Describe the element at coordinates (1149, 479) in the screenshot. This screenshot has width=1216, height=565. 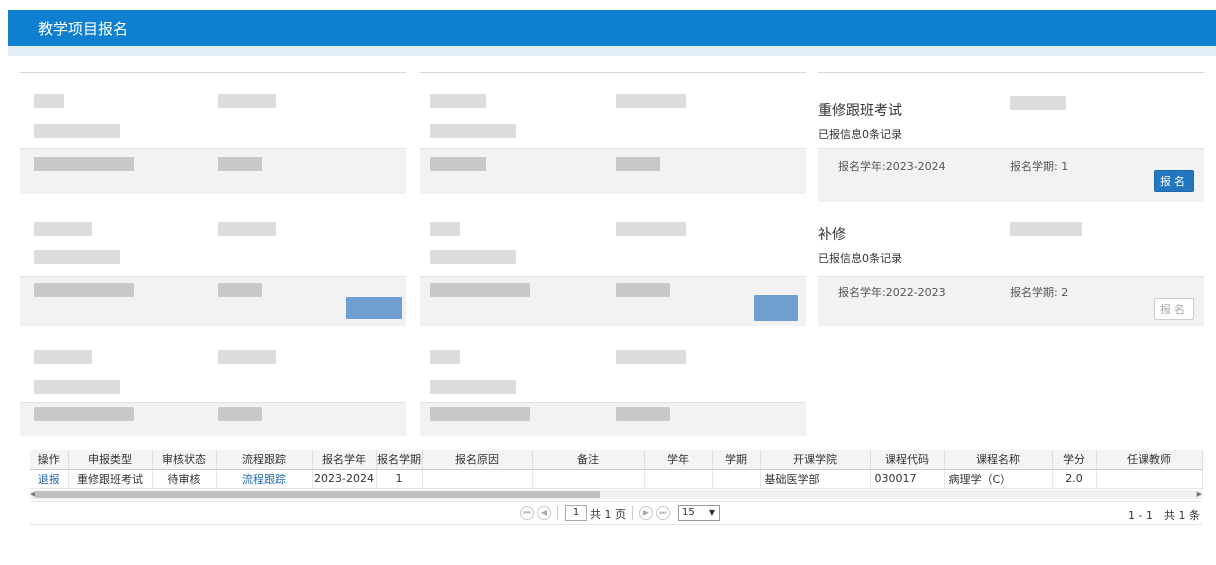
I see `cell-teacher` at that location.